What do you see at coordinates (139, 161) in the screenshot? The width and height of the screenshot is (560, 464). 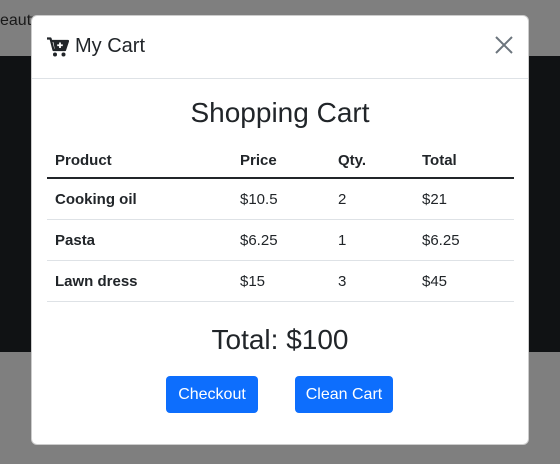 I see `header-product: Product` at bounding box center [139, 161].